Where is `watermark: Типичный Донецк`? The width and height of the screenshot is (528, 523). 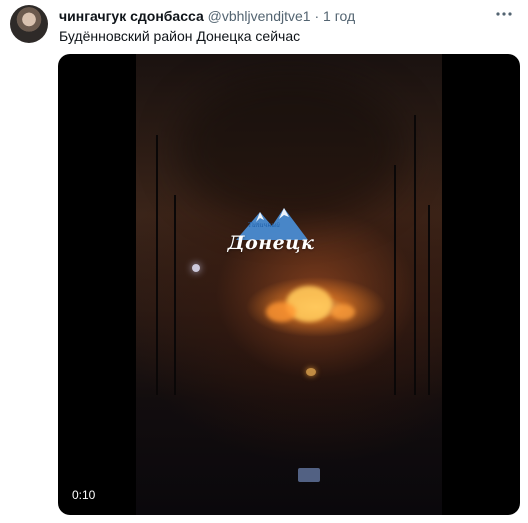 watermark: Типичный Донецк is located at coordinates (271, 237).